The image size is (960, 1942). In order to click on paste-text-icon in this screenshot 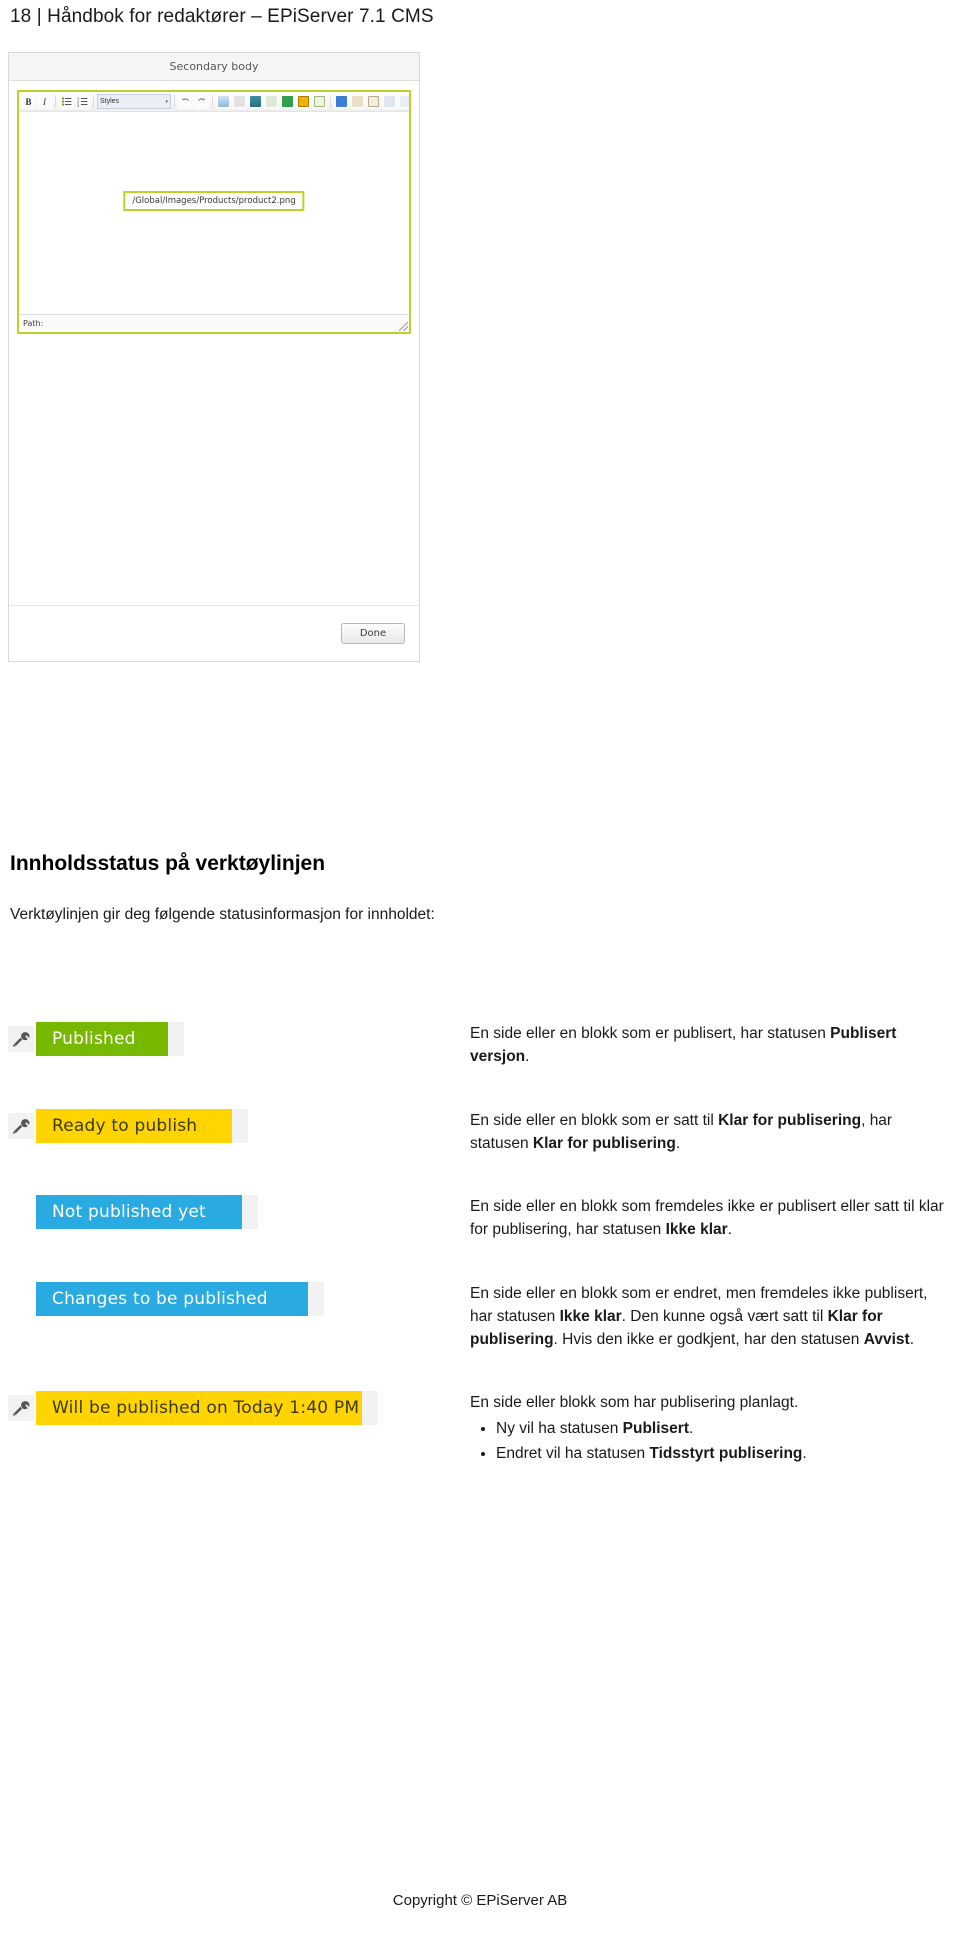, I will do `click(403, 101)`.